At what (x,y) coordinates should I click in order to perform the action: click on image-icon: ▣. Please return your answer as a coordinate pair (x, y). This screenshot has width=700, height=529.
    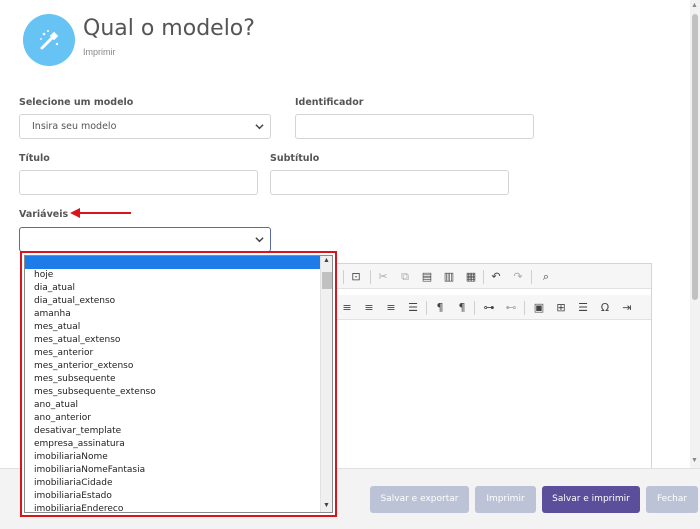
    Looking at the image, I should click on (539, 308).